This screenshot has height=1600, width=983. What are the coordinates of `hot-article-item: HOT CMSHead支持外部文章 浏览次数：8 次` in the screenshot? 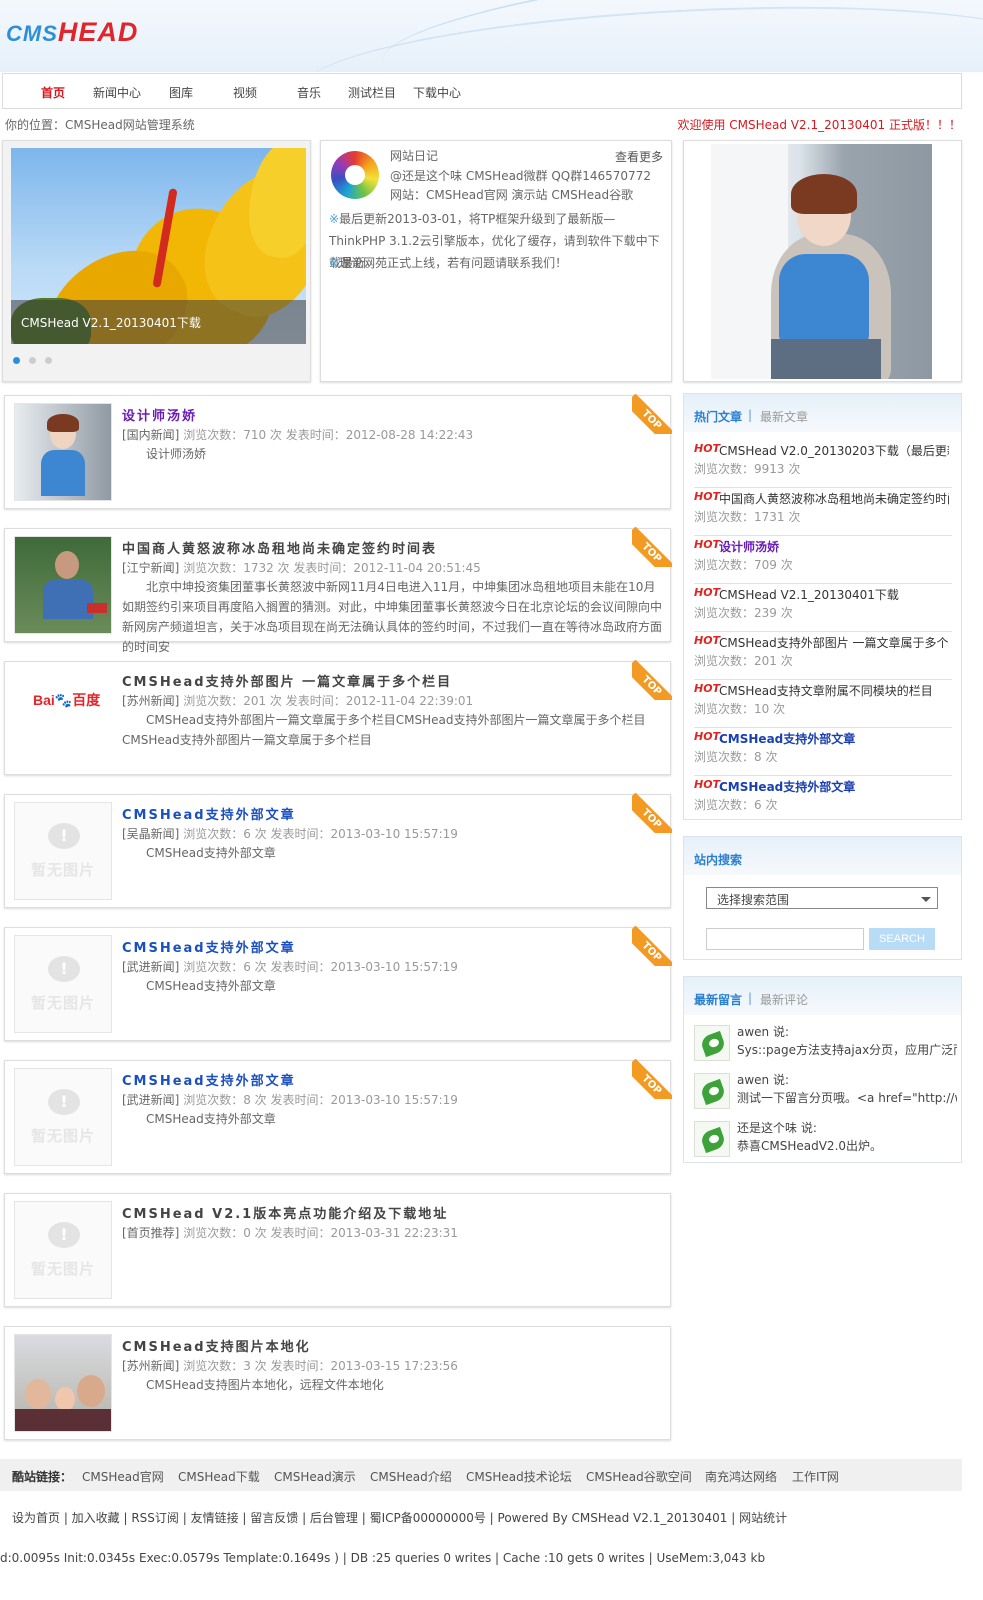 It's located at (823, 752).